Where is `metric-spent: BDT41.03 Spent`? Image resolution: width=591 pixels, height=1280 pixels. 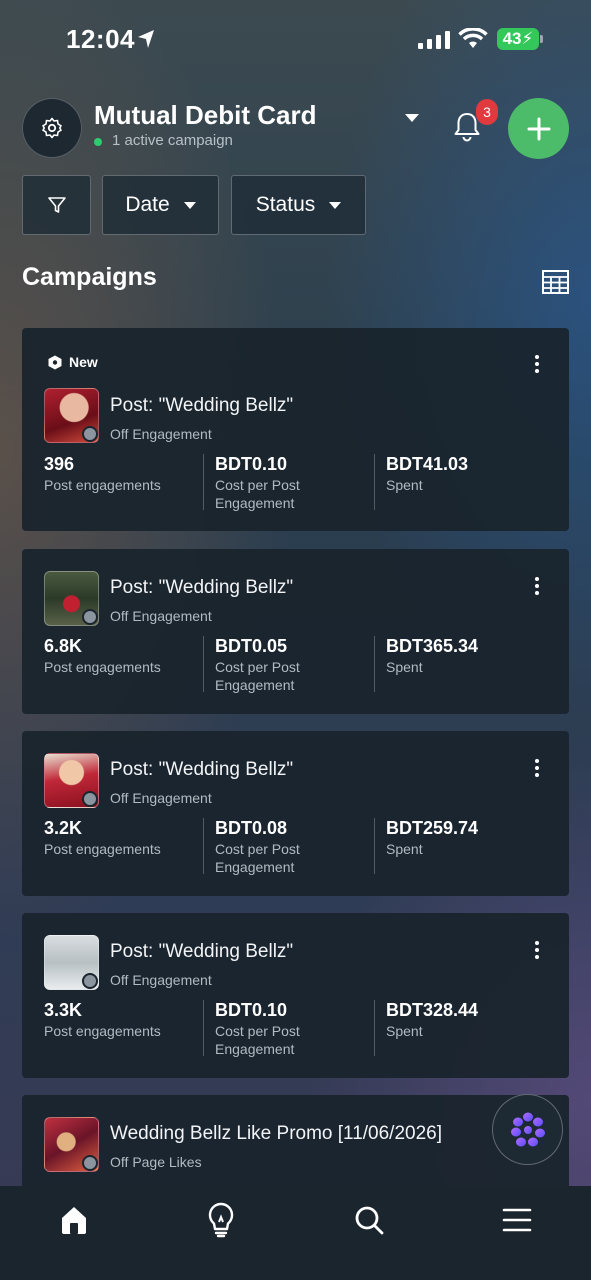
metric-spent: BDT41.03 Spent is located at coordinates (466, 474).